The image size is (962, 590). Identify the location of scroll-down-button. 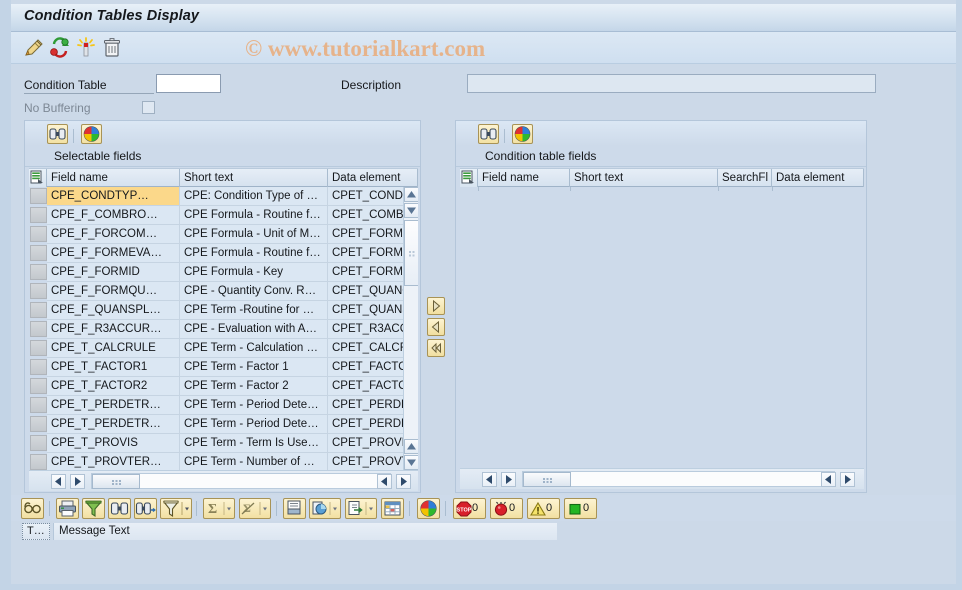
(411, 210).